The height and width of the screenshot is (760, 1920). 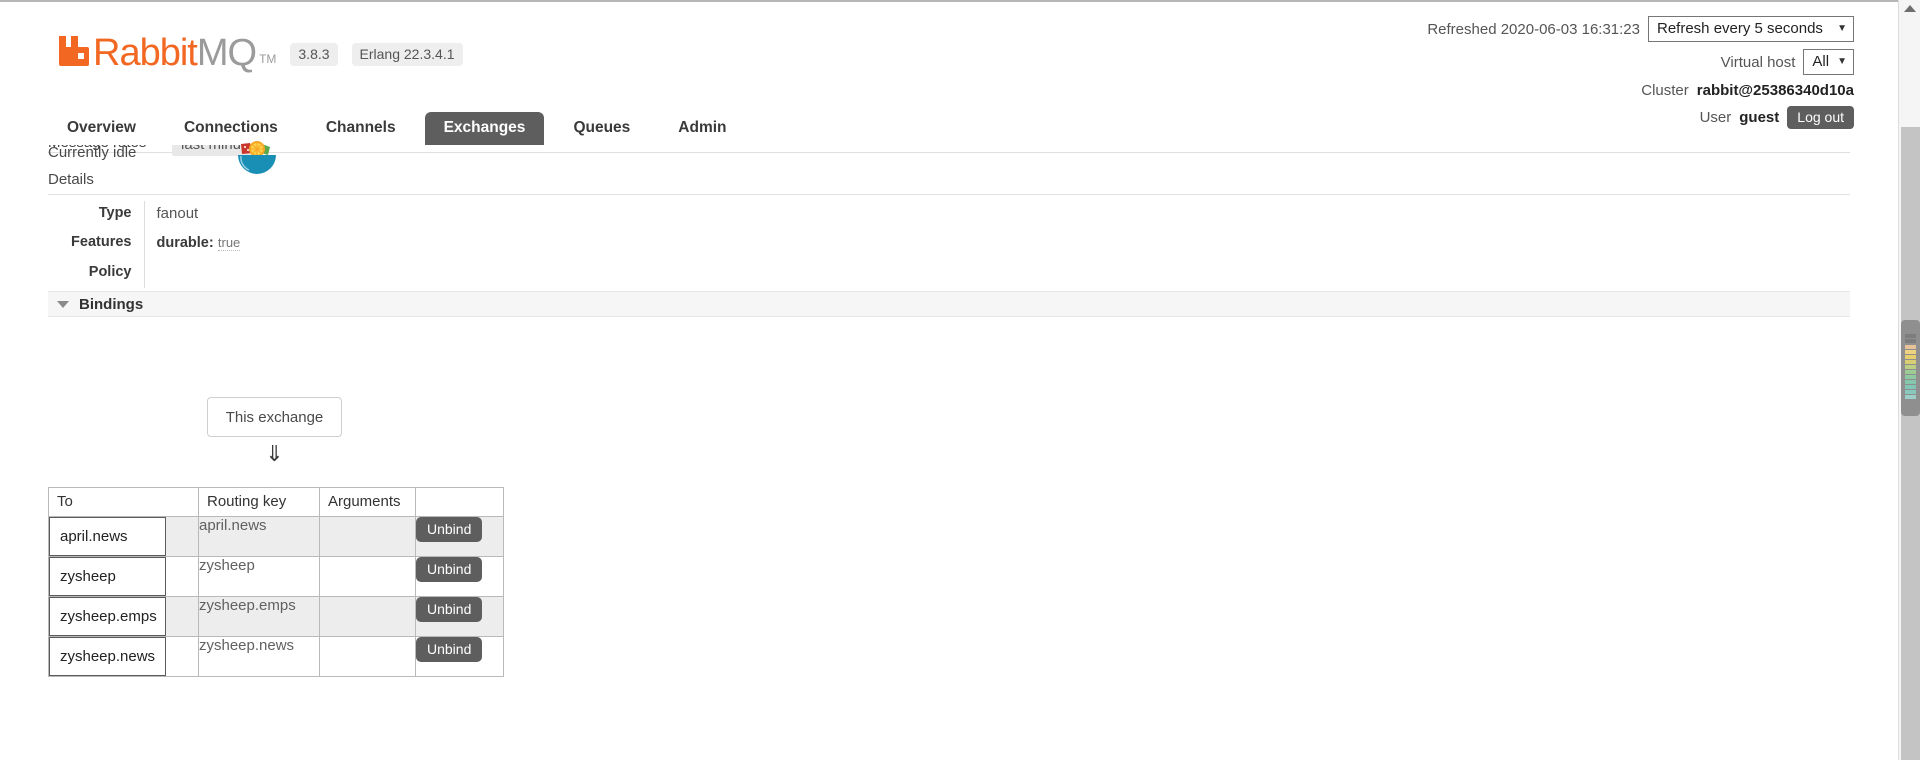 I want to click on refreshed-timestamp: Refreshed 2020-06-03 16:31:23, so click(x=1533, y=29).